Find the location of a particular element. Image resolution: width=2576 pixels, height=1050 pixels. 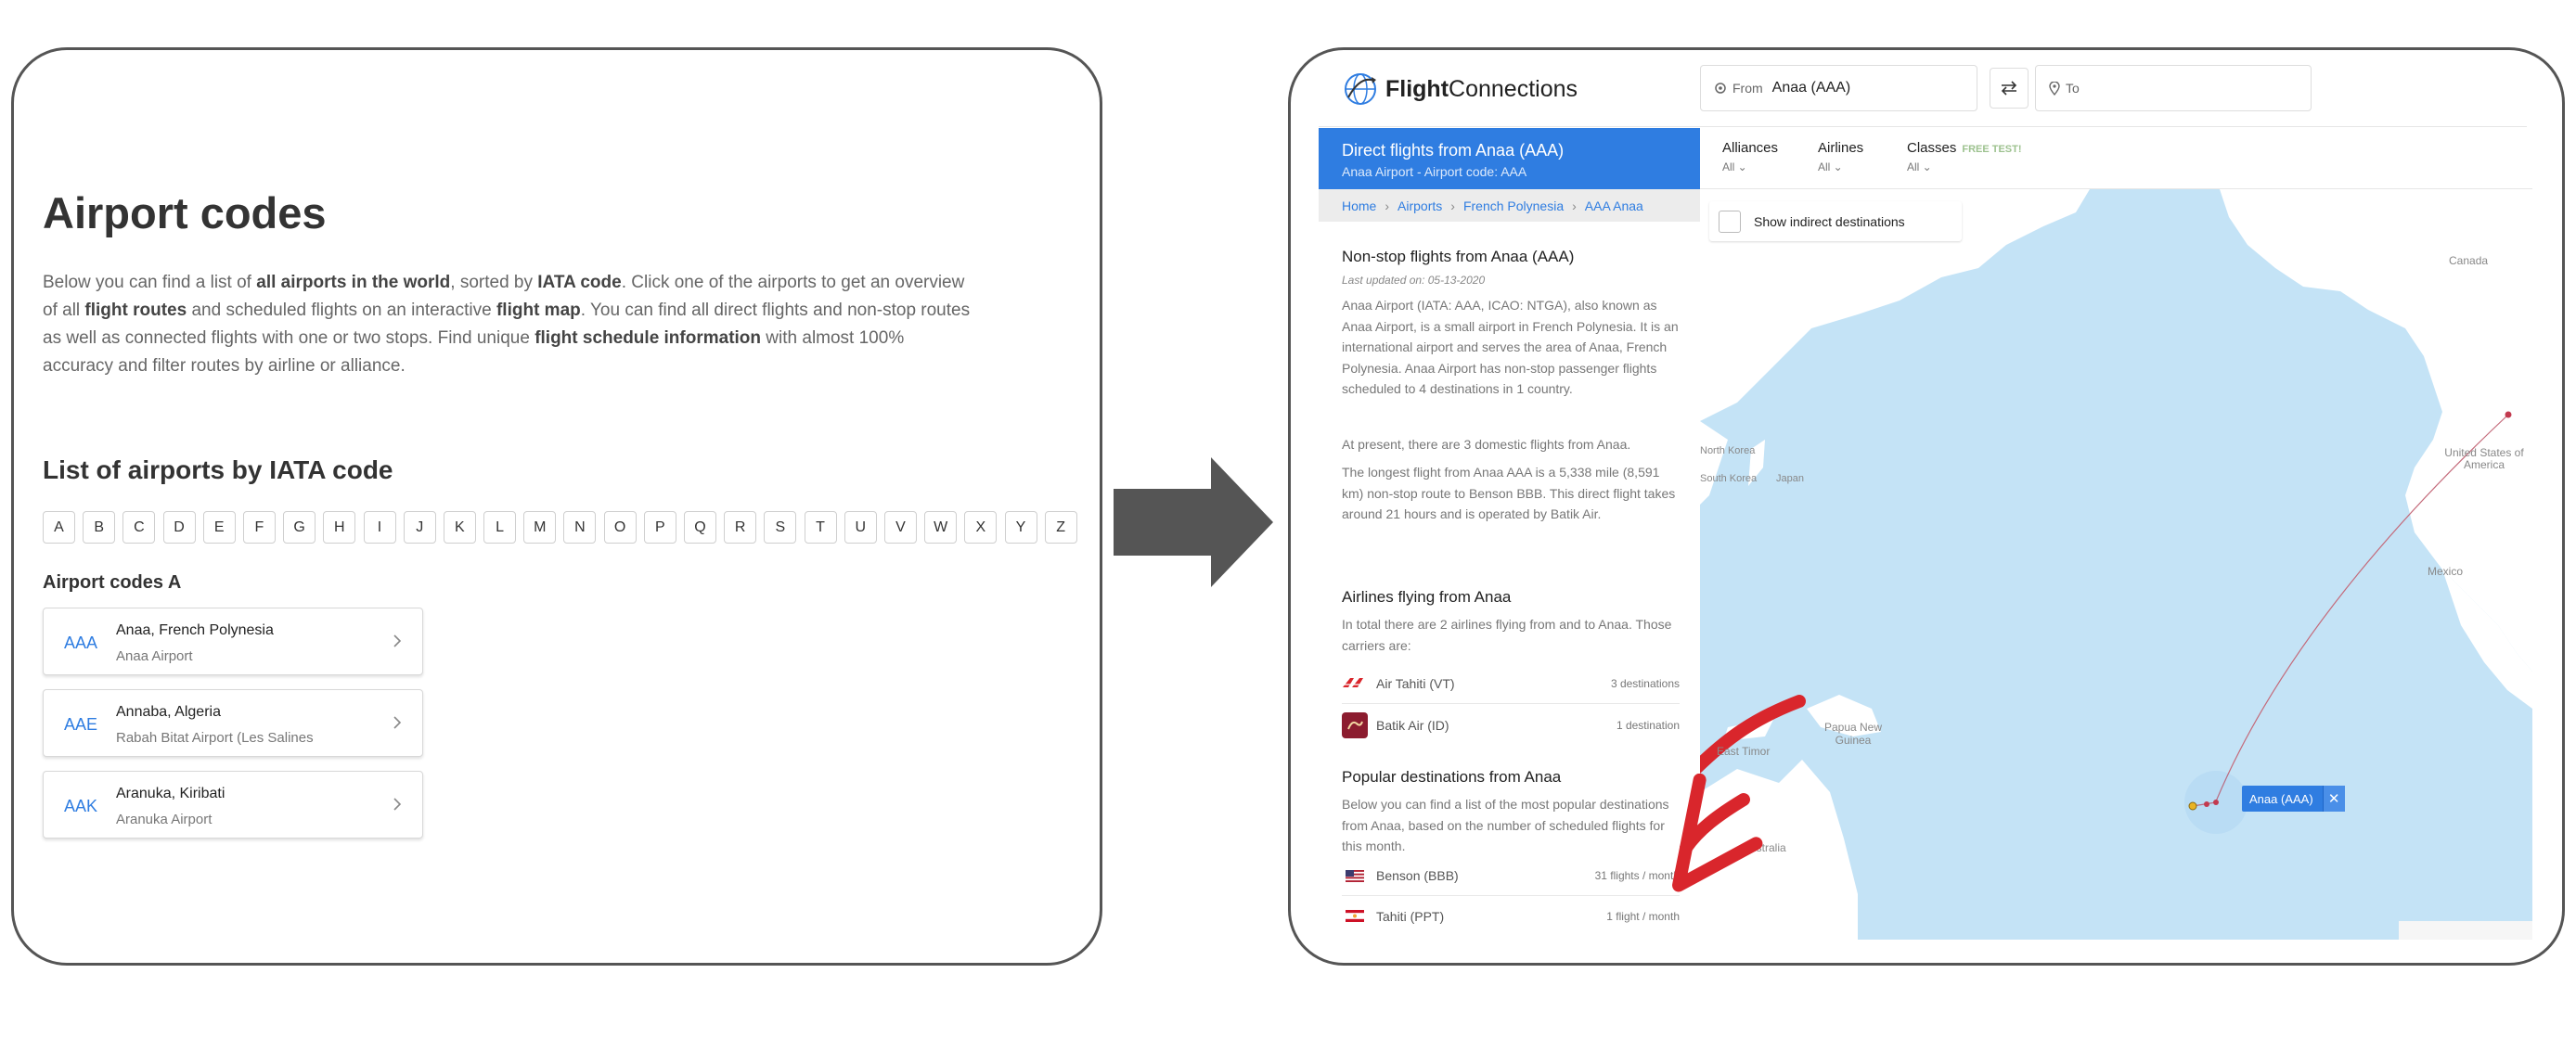

classes-filter: Classes FREE TEST! All ⌄ is located at coordinates (1964, 156).